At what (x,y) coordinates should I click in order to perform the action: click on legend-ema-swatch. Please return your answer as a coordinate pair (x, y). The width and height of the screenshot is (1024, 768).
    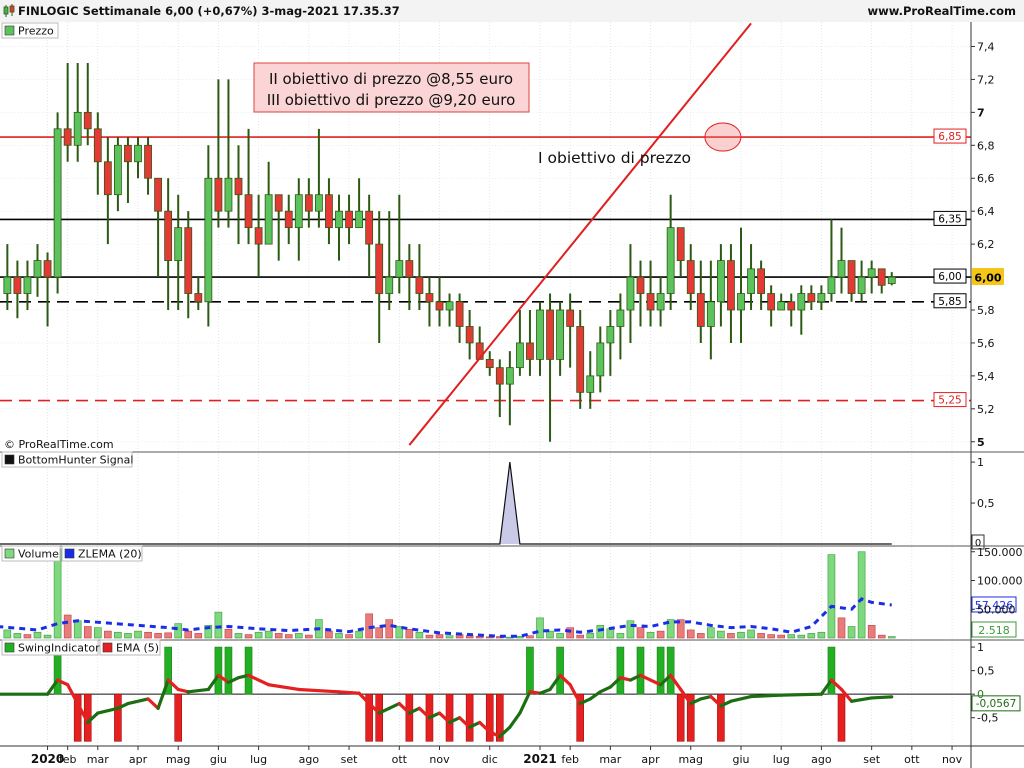
    Looking at the image, I should click on (107, 647).